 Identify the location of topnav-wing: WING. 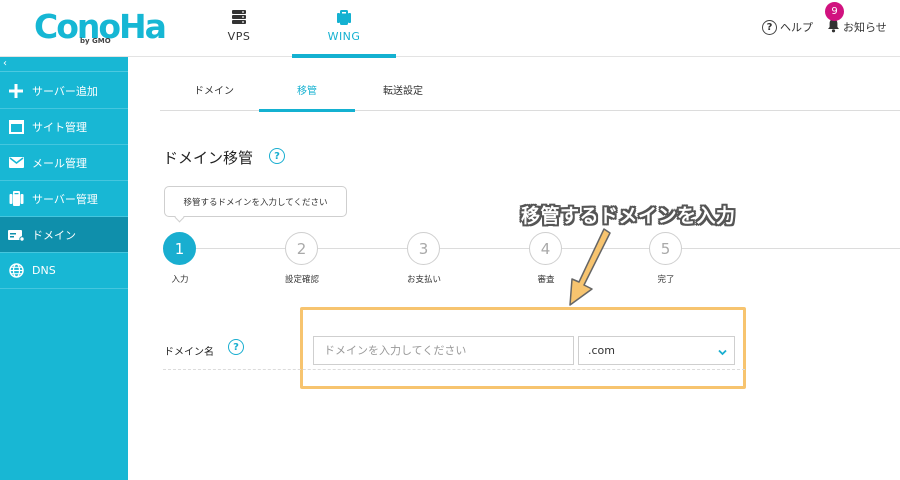
(344, 29).